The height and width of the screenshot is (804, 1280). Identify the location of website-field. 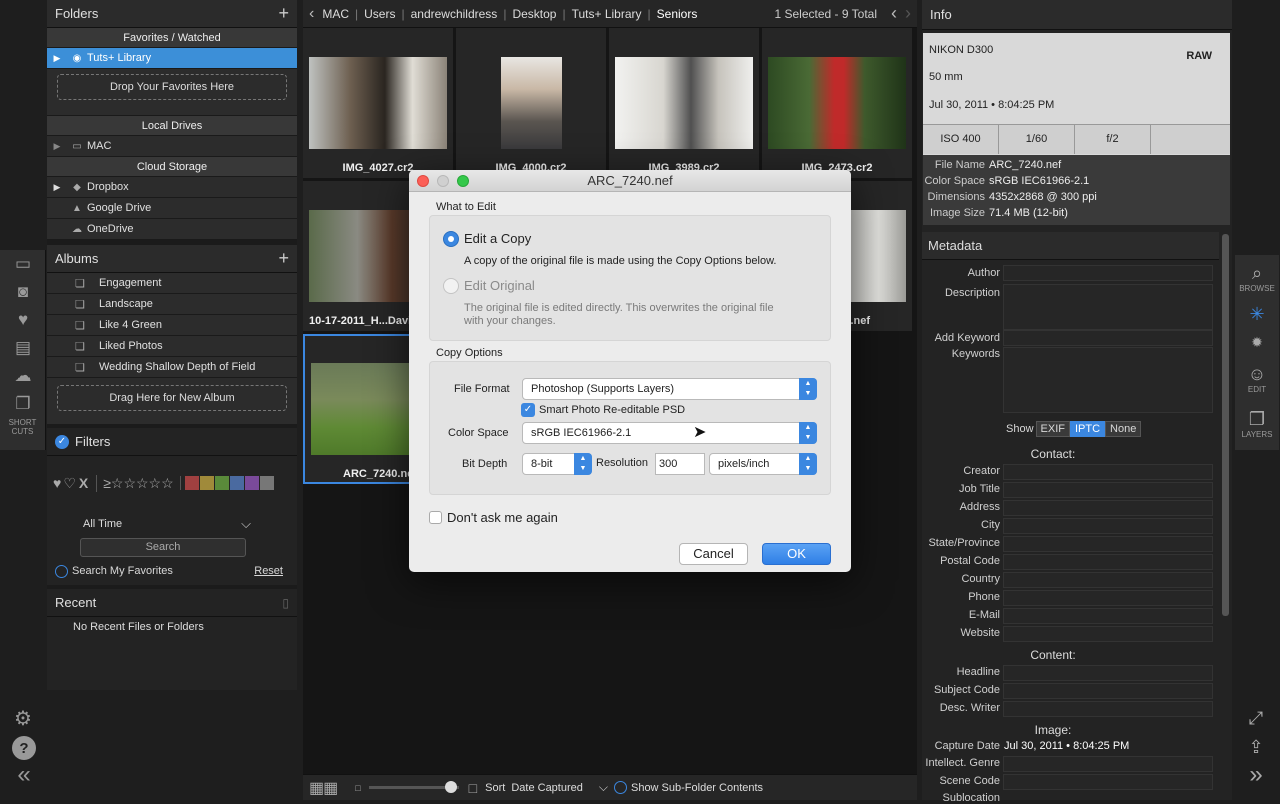
(1108, 634).